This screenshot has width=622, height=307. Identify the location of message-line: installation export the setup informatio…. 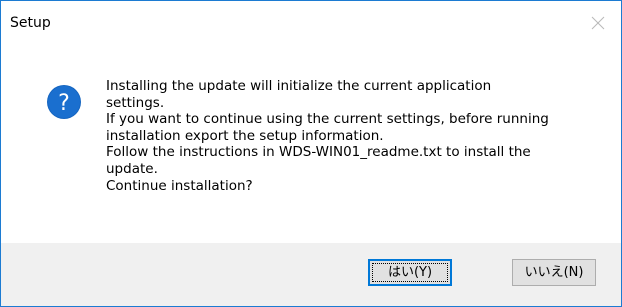
(245, 135).